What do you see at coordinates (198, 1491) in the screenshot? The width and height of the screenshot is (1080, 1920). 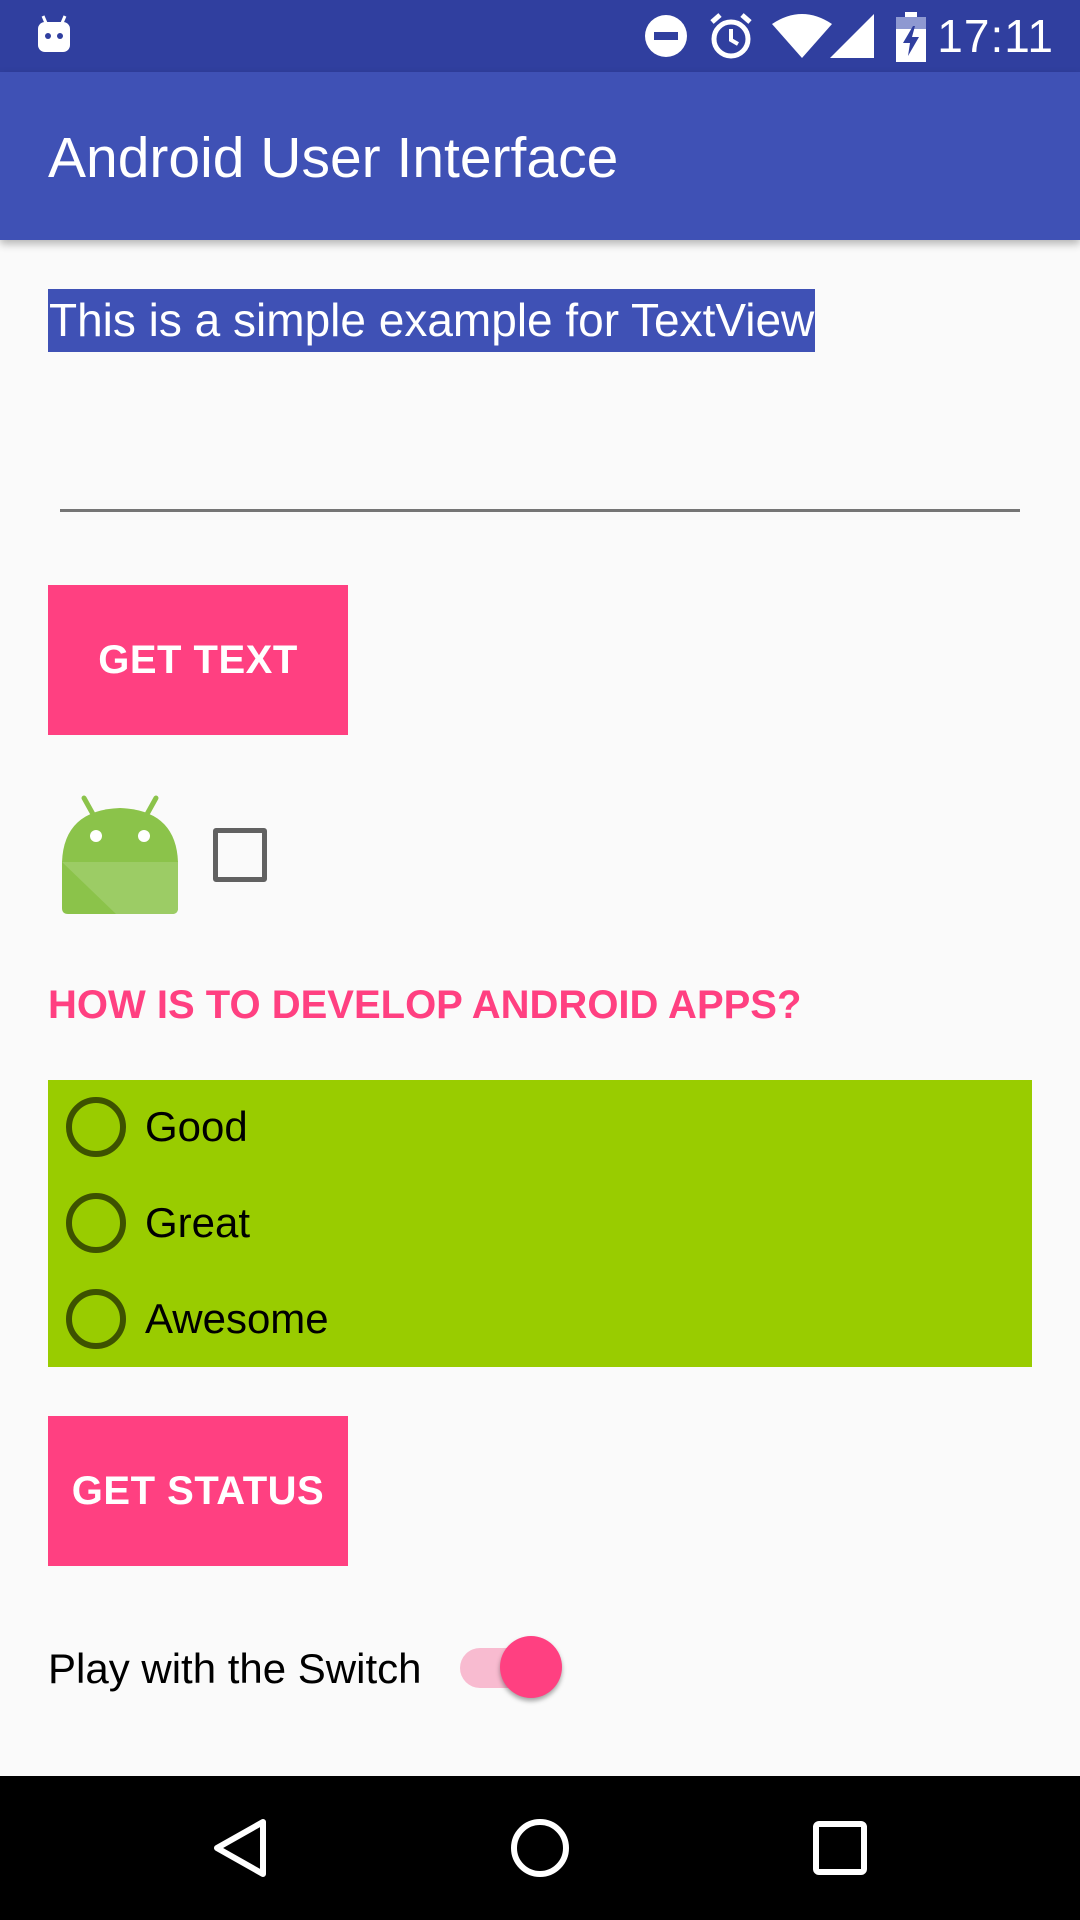 I see `get-status-button: GET STATUS` at bounding box center [198, 1491].